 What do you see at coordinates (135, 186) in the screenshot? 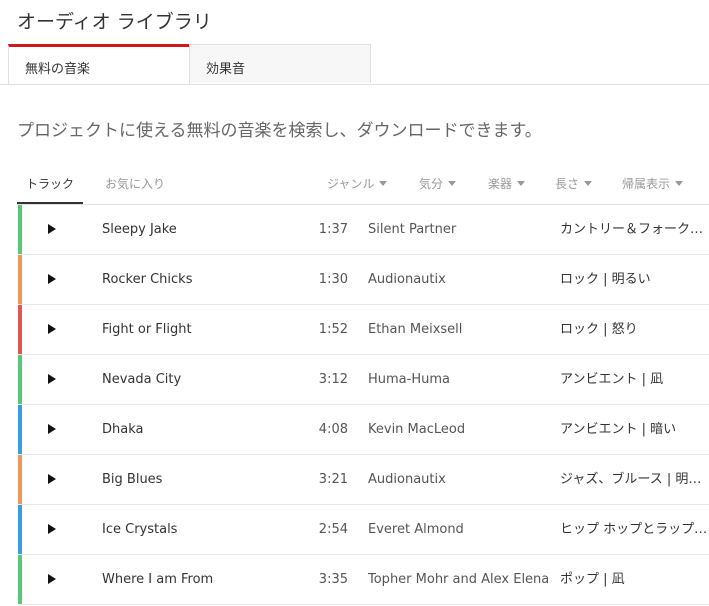
I see `favorites-tab: お気に入り` at bounding box center [135, 186].